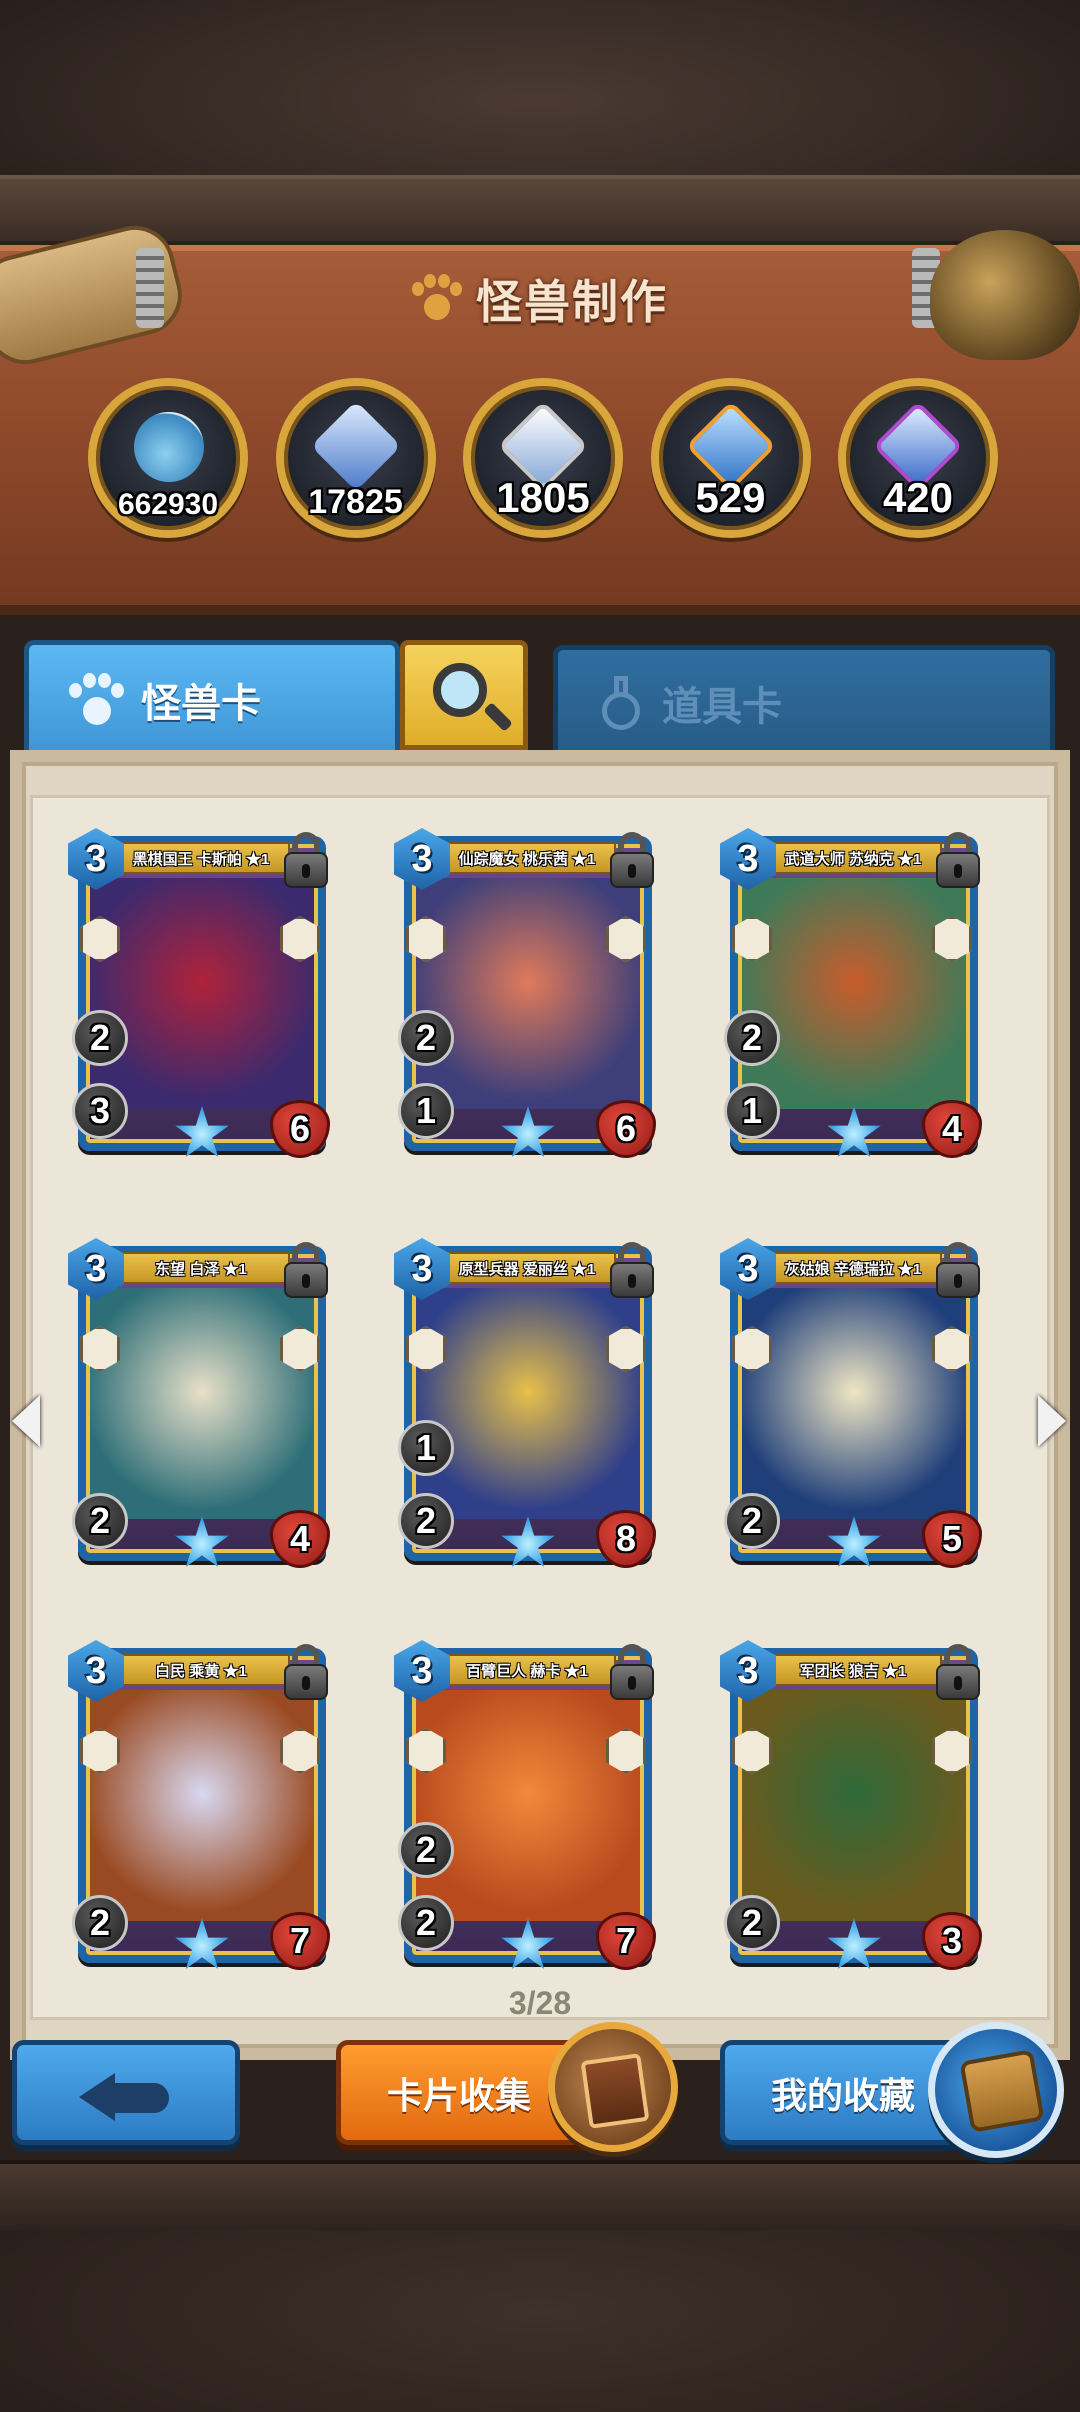 The width and height of the screenshot is (1080, 2412). What do you see at coordinates (169, 447) in the screenshot?
I see `bottle-icon` at bounding box center [169, 447].